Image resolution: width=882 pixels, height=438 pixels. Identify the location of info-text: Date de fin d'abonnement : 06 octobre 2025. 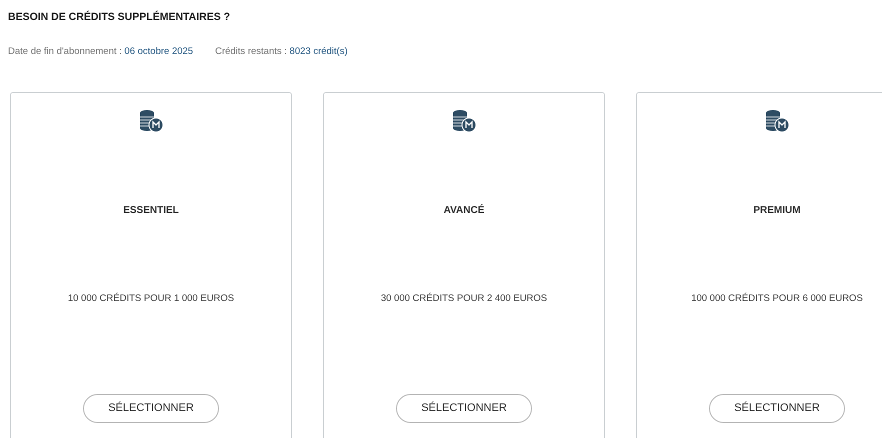
(101, 51).